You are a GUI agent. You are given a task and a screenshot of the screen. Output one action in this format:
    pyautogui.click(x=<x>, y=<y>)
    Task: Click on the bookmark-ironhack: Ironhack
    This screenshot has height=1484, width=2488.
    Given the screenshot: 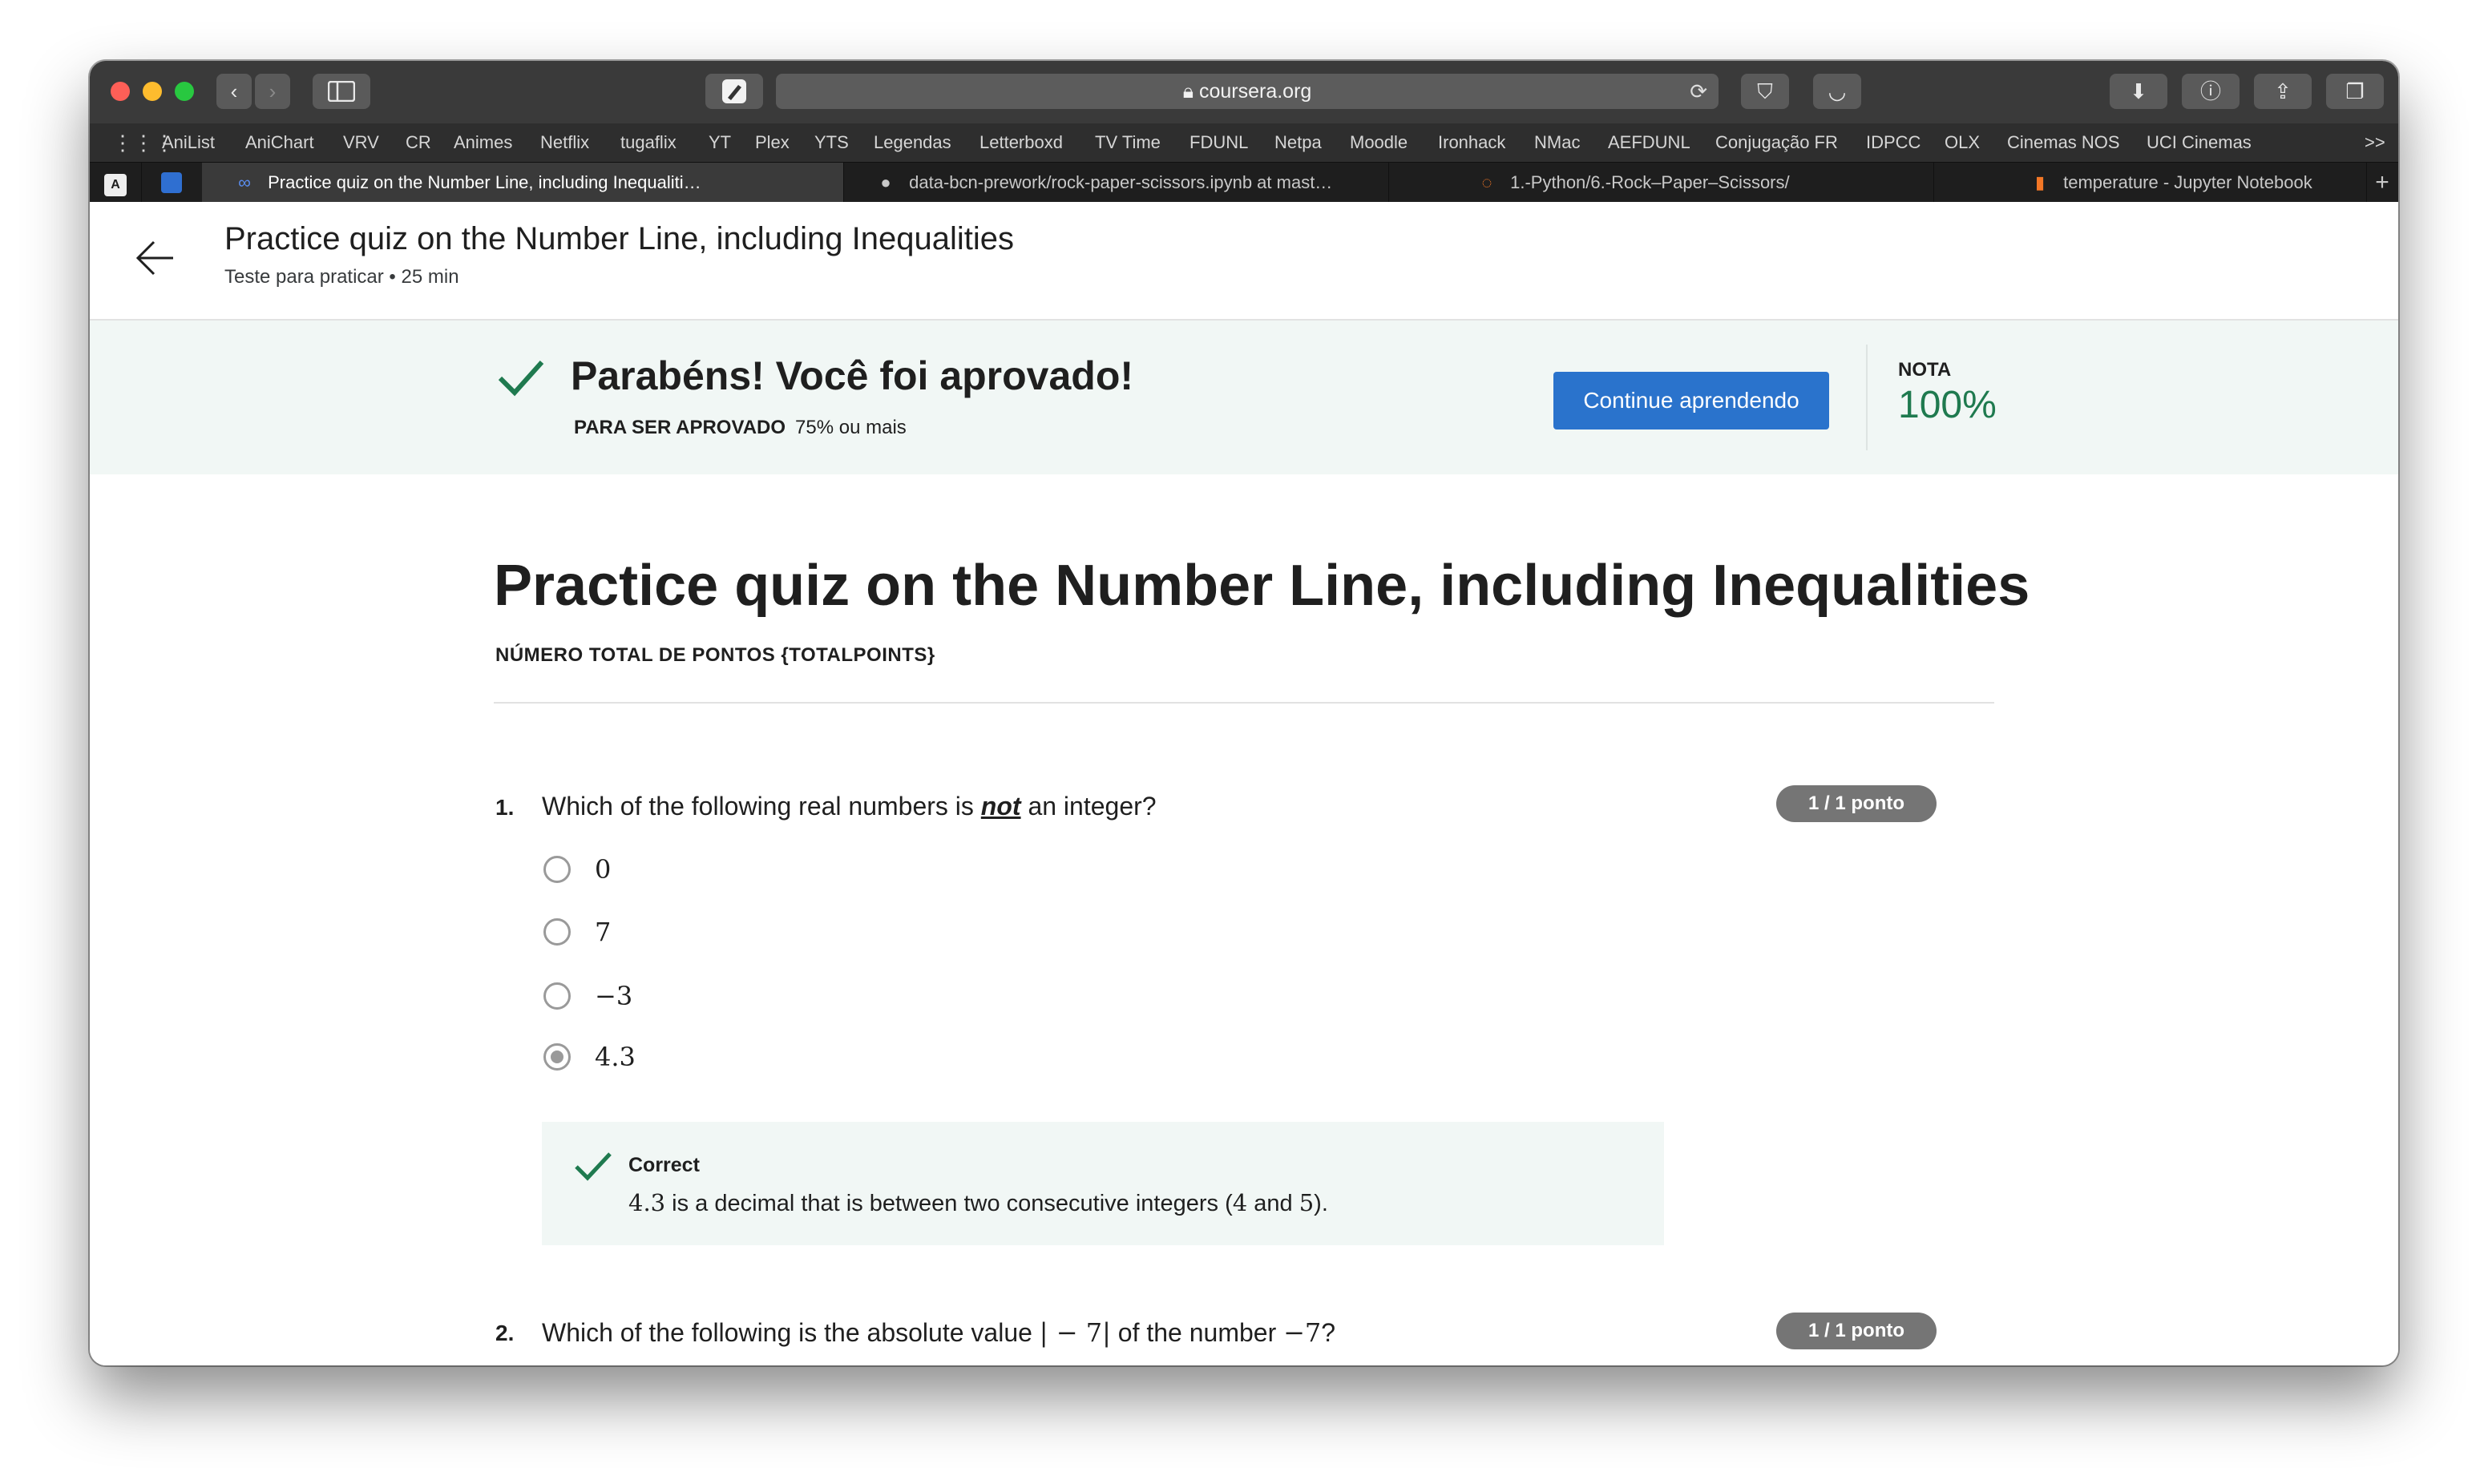 What is the action you would take?
    pyautogui.click(x=1471, y=143)
    